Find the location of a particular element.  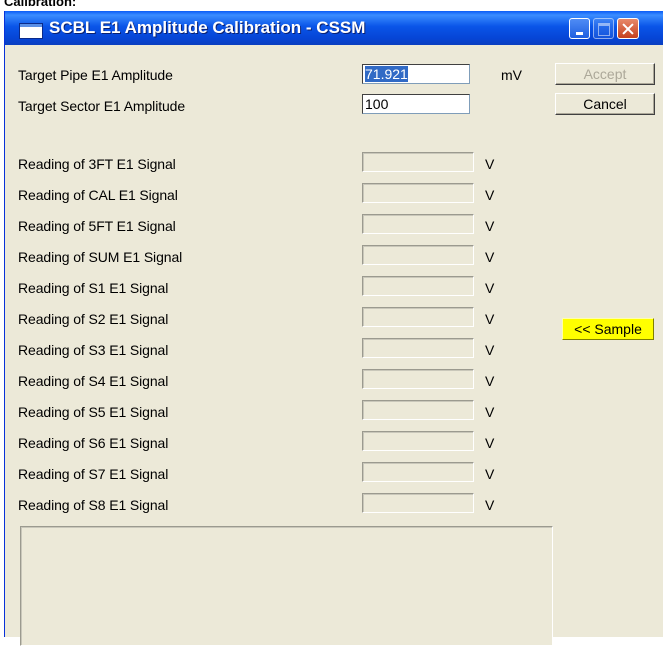

reading-unit-s3: V is located at coordinates (490, 350).